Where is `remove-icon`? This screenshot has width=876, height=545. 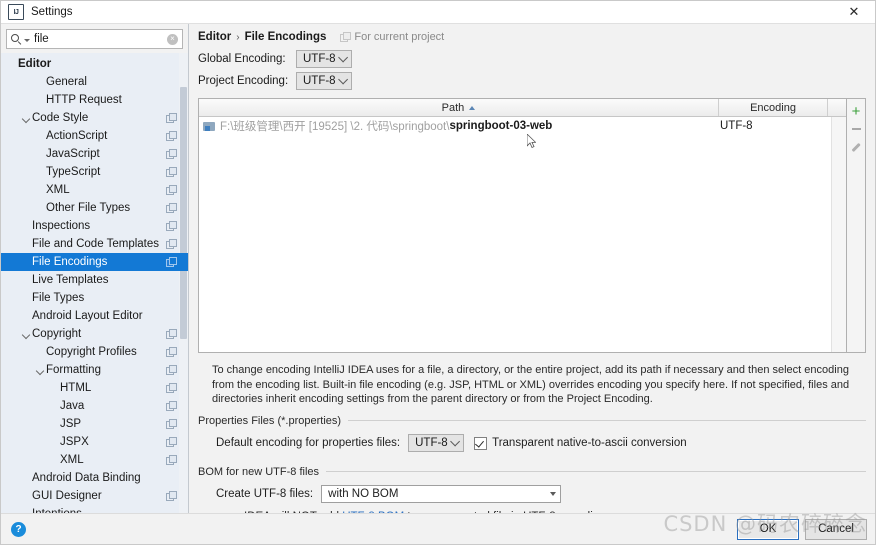
remove-icon is located at coordinates (856, 129).